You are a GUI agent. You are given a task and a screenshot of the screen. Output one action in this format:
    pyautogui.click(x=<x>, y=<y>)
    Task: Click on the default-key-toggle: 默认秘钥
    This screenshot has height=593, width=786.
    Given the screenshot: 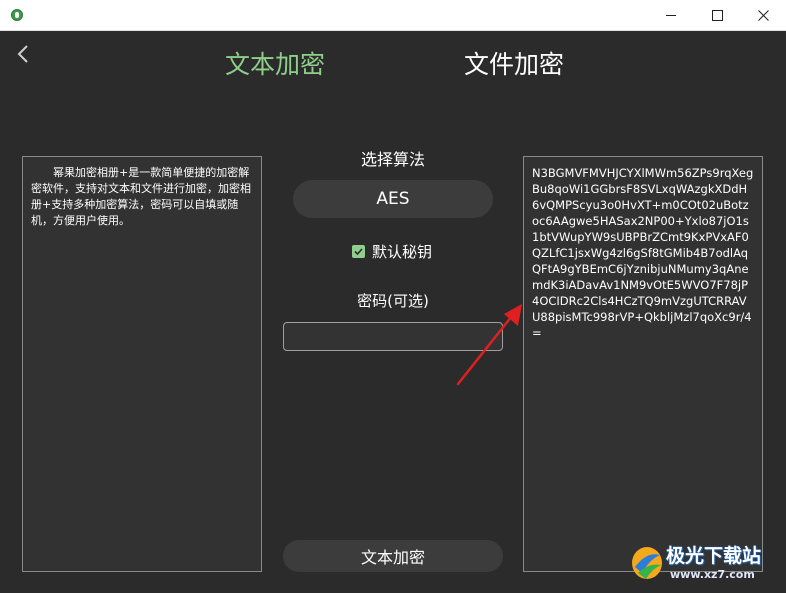 What is the action you would take?
    pyautogui.click(x=392, y=251)
    